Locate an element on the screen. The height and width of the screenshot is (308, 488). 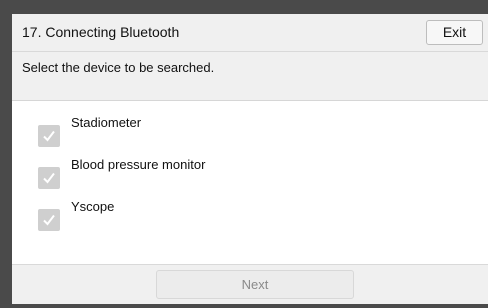
exit-button: Exit is located at coordinates (454, 32).